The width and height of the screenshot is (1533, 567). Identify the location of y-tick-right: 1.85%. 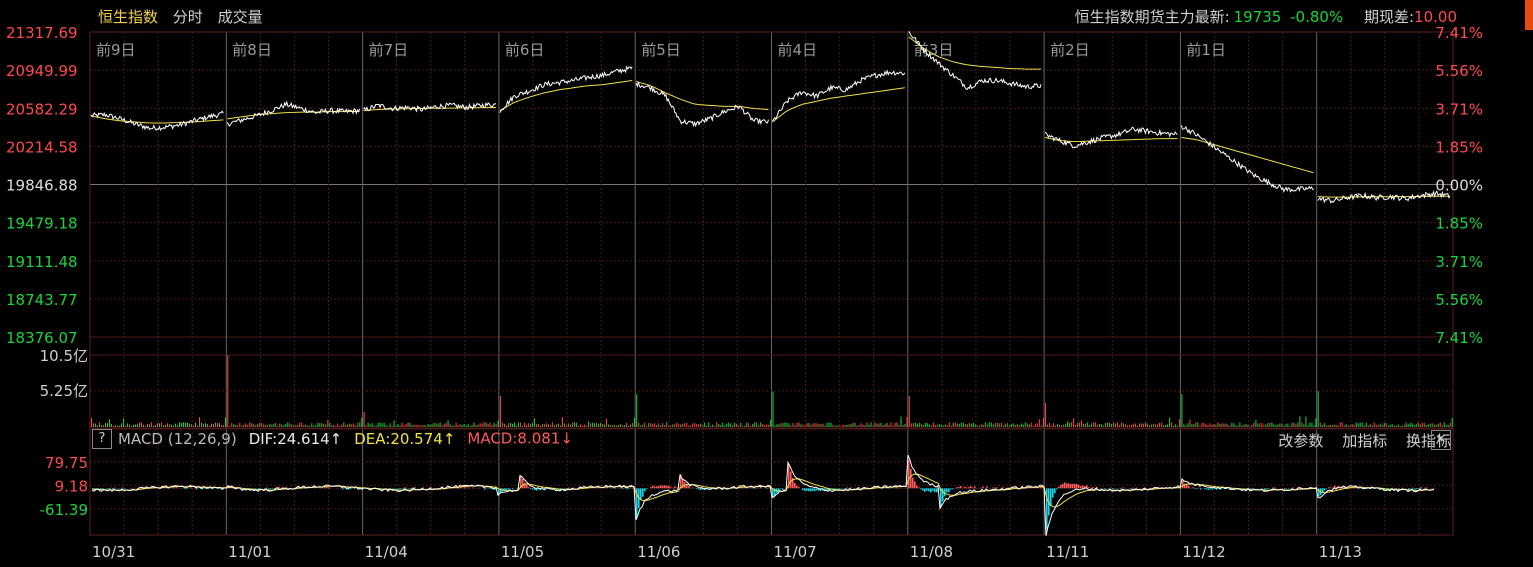
(1459, 224).